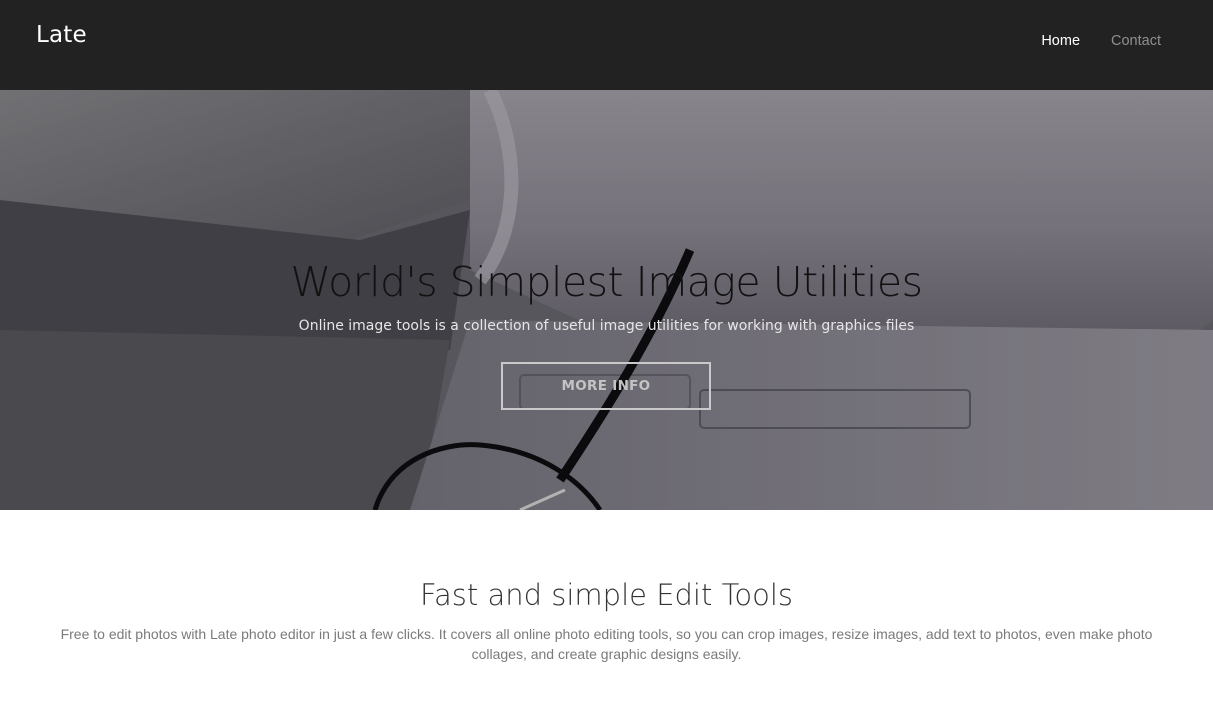  What do you see at coordinates (606, 386) in the screenshot?
I see `more-info-button: MORE INFO` at bounding box center [606, 386].